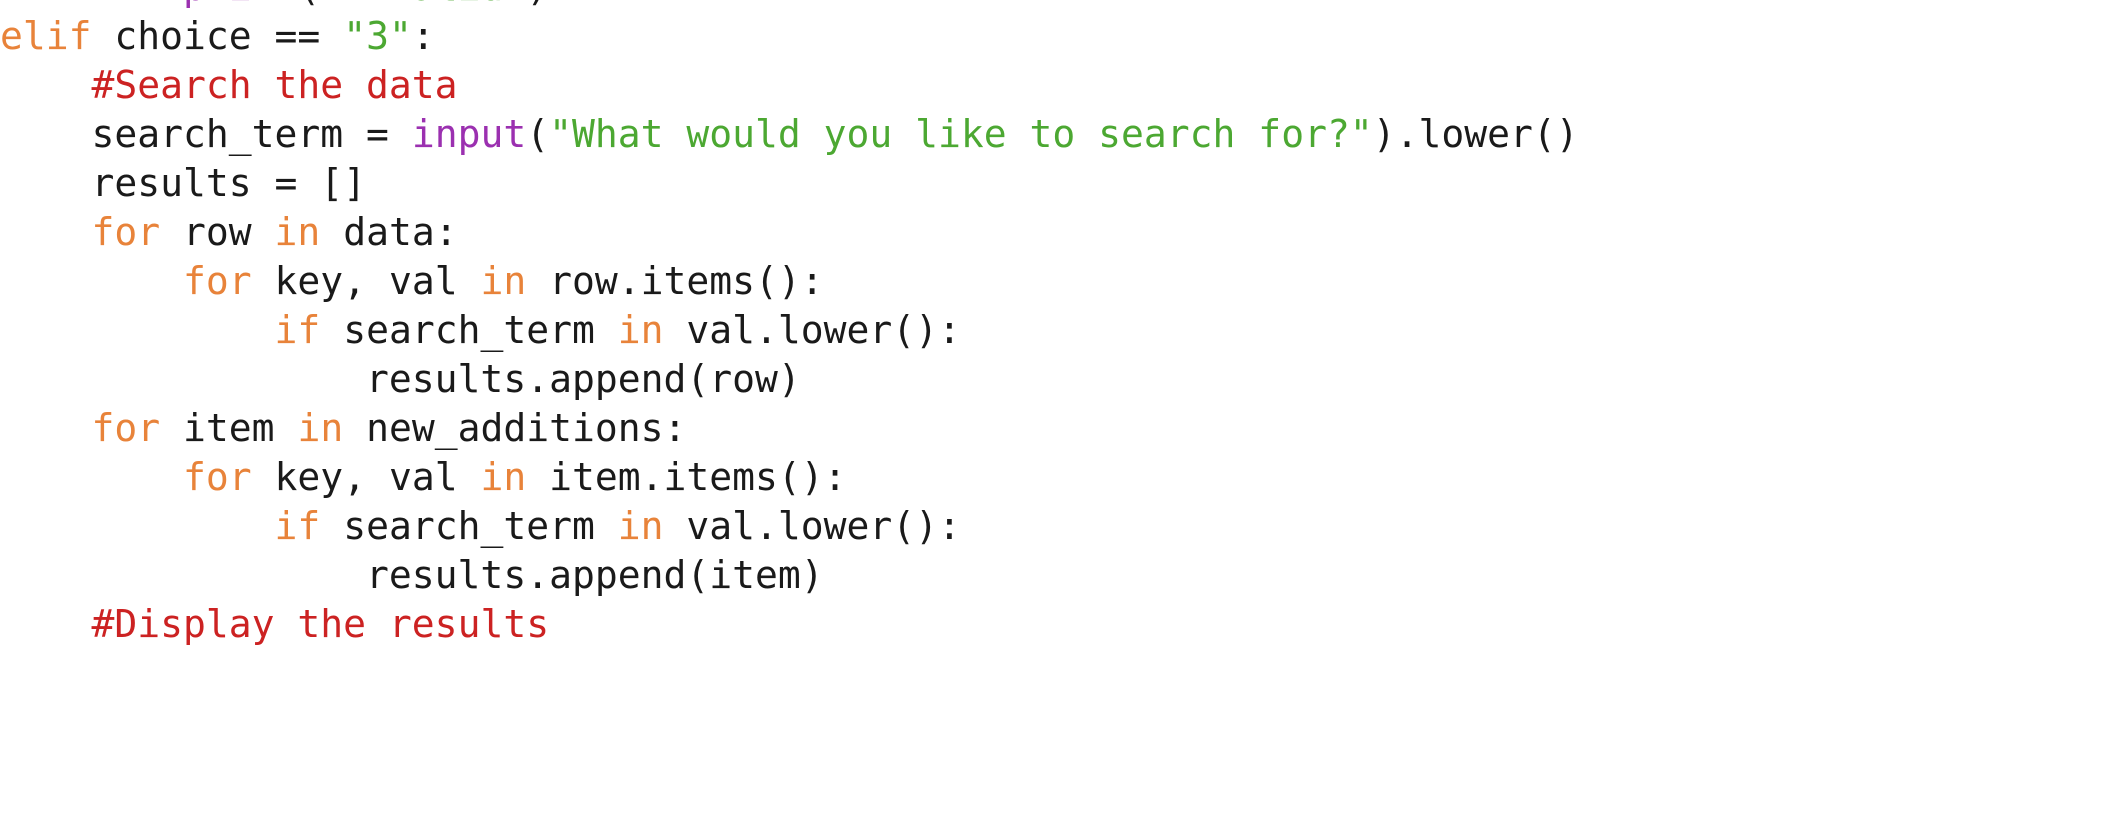 This screenshot has width=2110, height=816. Describe the element at coordinates (400, 379) in the screenshot. I see `code-token-default: results.append(row)` at that location.